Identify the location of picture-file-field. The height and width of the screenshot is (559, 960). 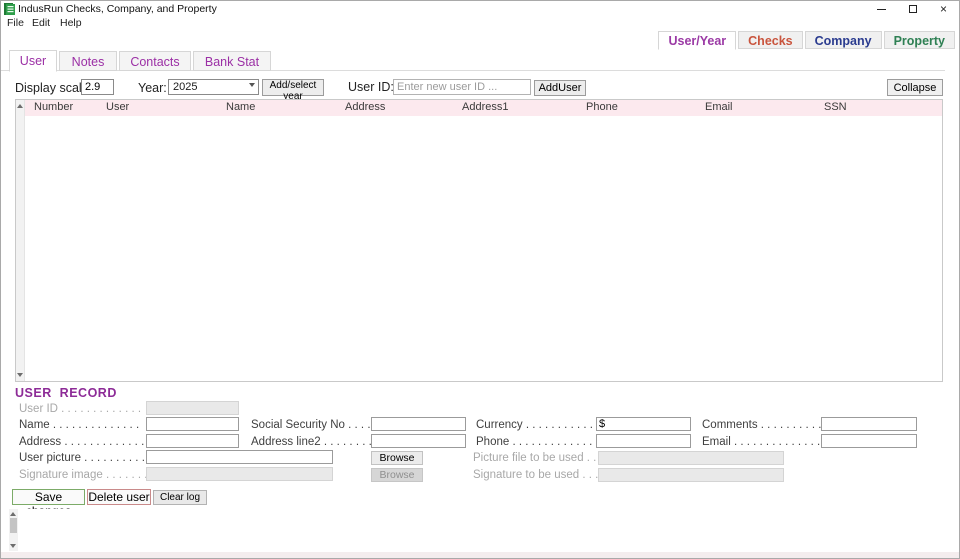
(691, 458).